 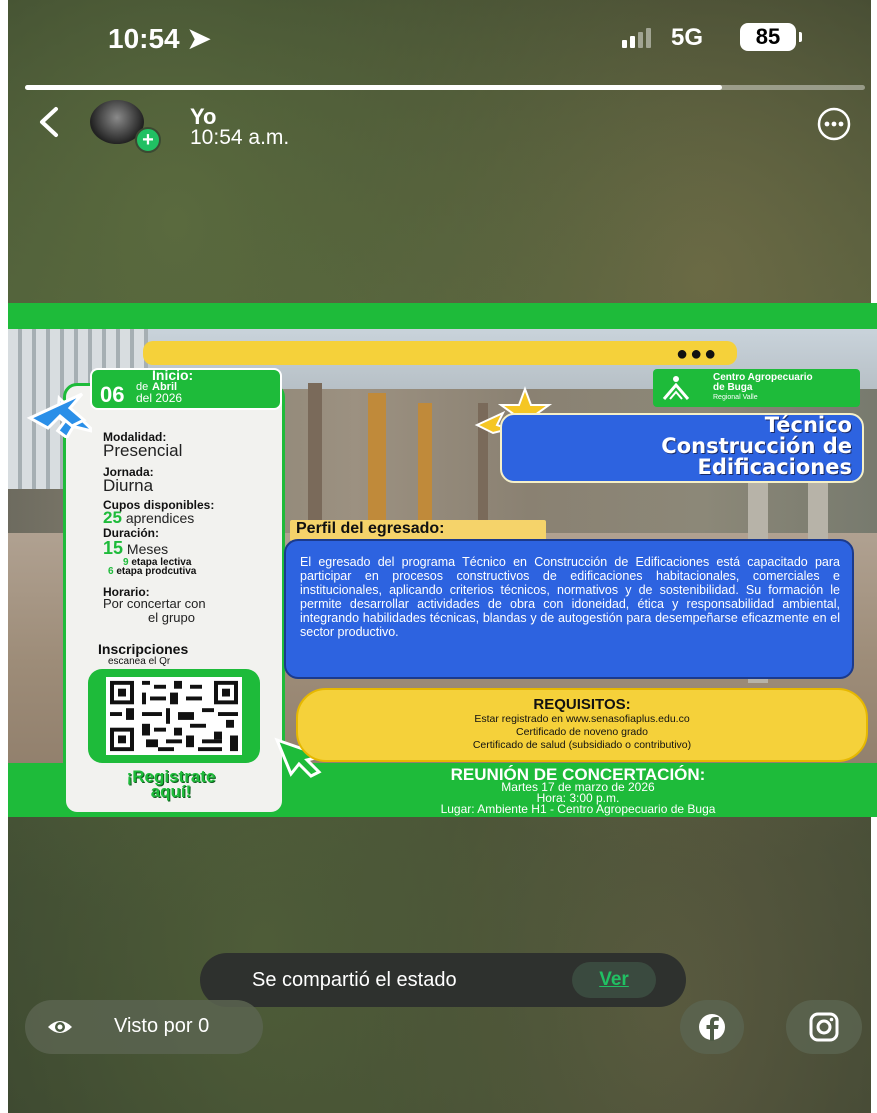 I want to click on cupos-value: 25 aprendices, so click(x=149, y=517).